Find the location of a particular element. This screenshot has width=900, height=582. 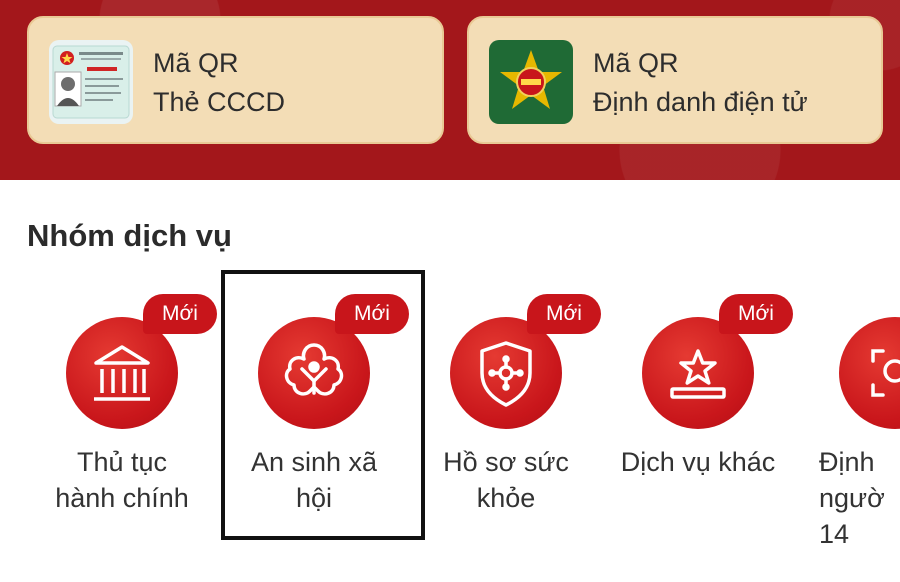

section-title: Nhóm dịch vụ is located at coordinates (129, 235).